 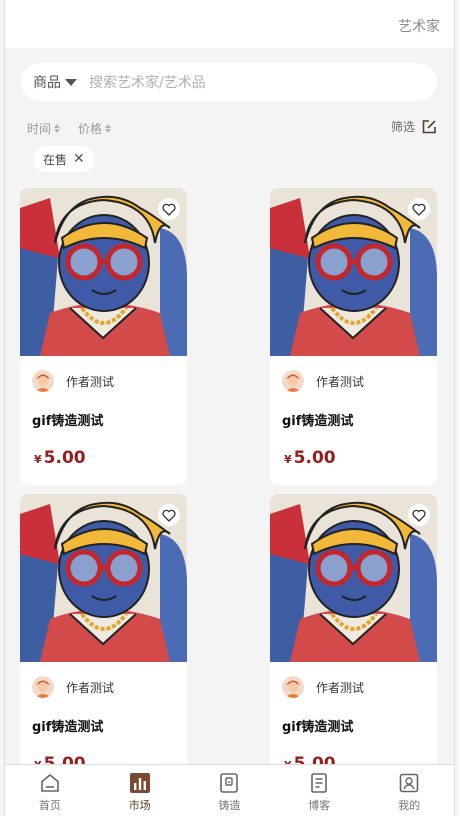 What do you see at coordinates (139, 805) in the screenshot?
I see `tab-label: 市场` at bounding box center [139, 805].